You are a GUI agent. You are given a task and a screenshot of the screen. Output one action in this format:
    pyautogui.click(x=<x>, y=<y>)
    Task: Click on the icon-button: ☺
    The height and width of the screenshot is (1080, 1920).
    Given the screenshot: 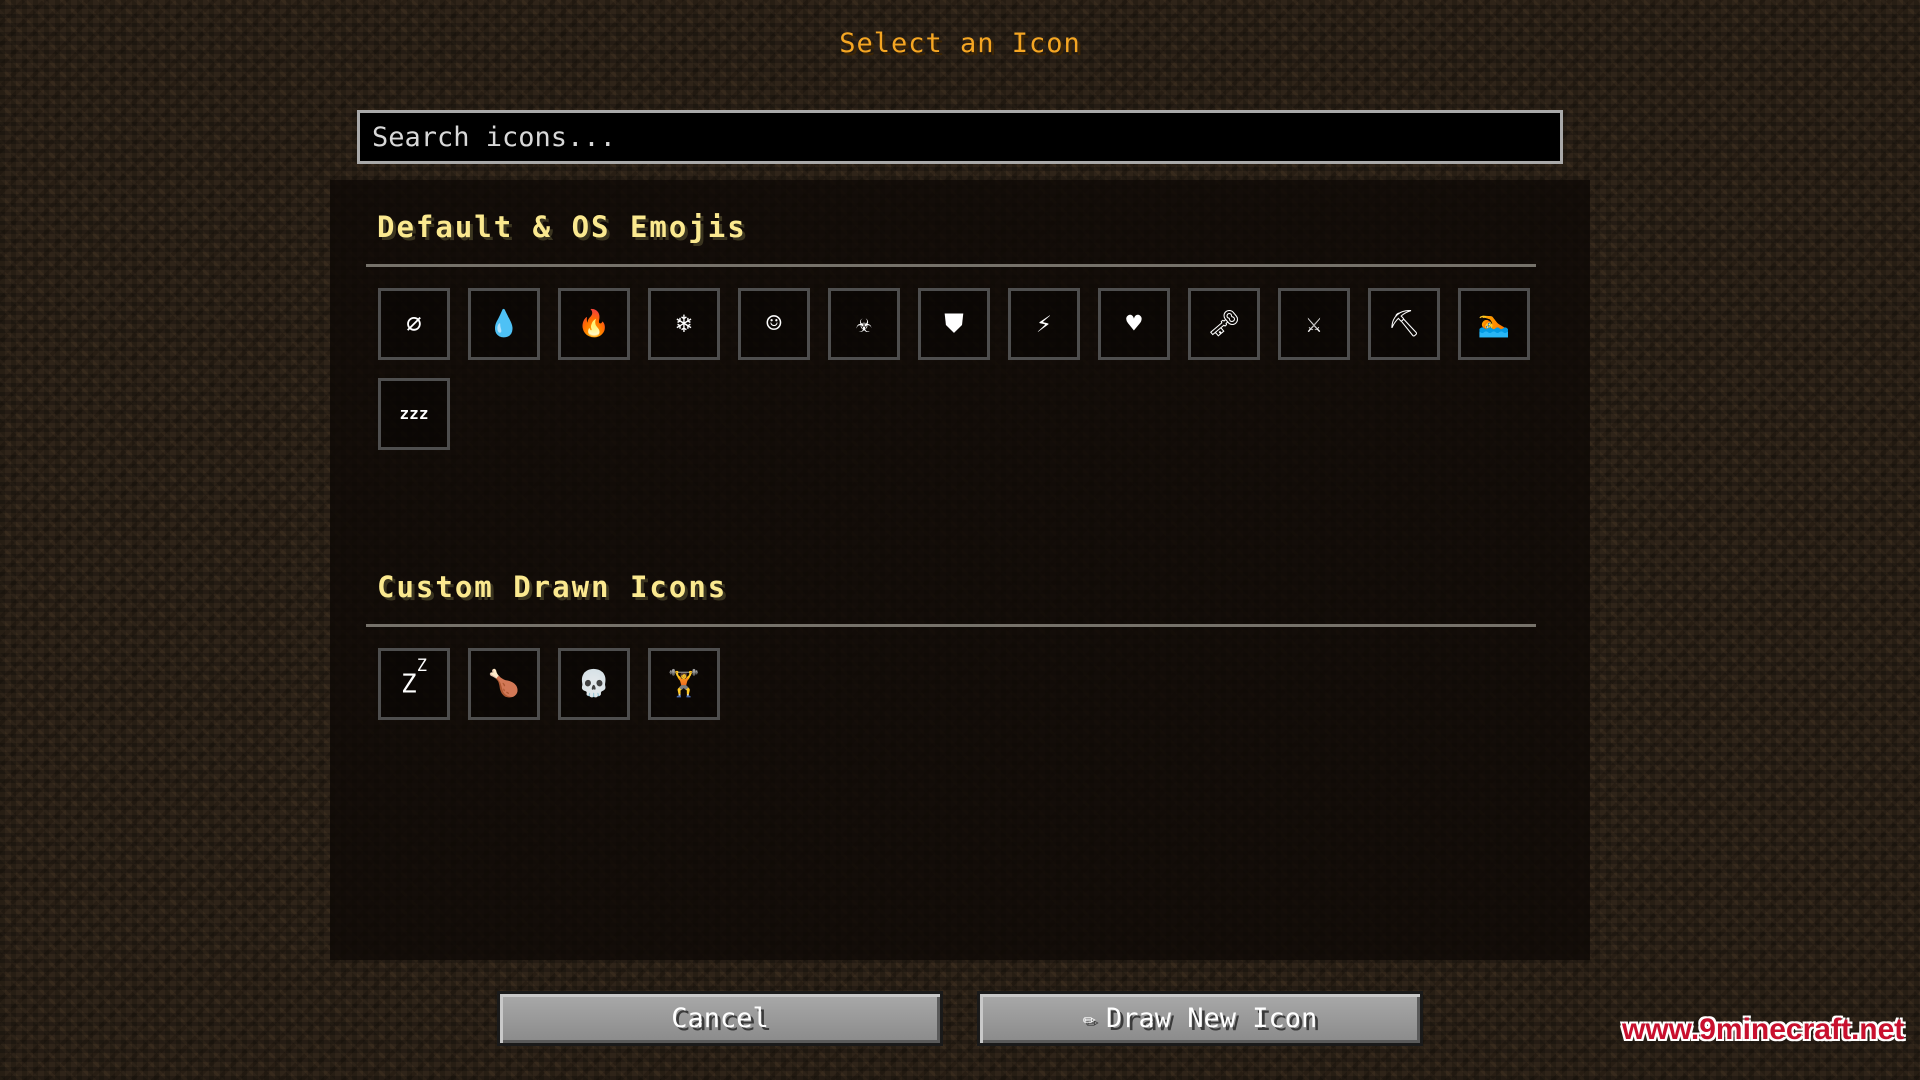 What is the action you would take?
    pyautogui.click(x=774, y=324)
    